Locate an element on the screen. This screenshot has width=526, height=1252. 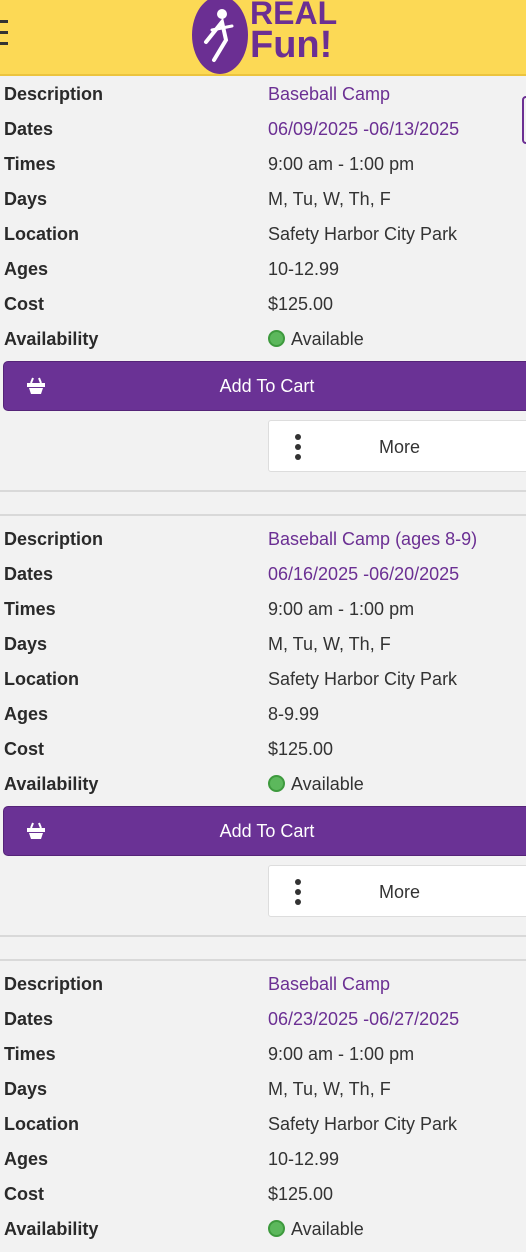
logo-emblem is located at coordinates (220, 37).